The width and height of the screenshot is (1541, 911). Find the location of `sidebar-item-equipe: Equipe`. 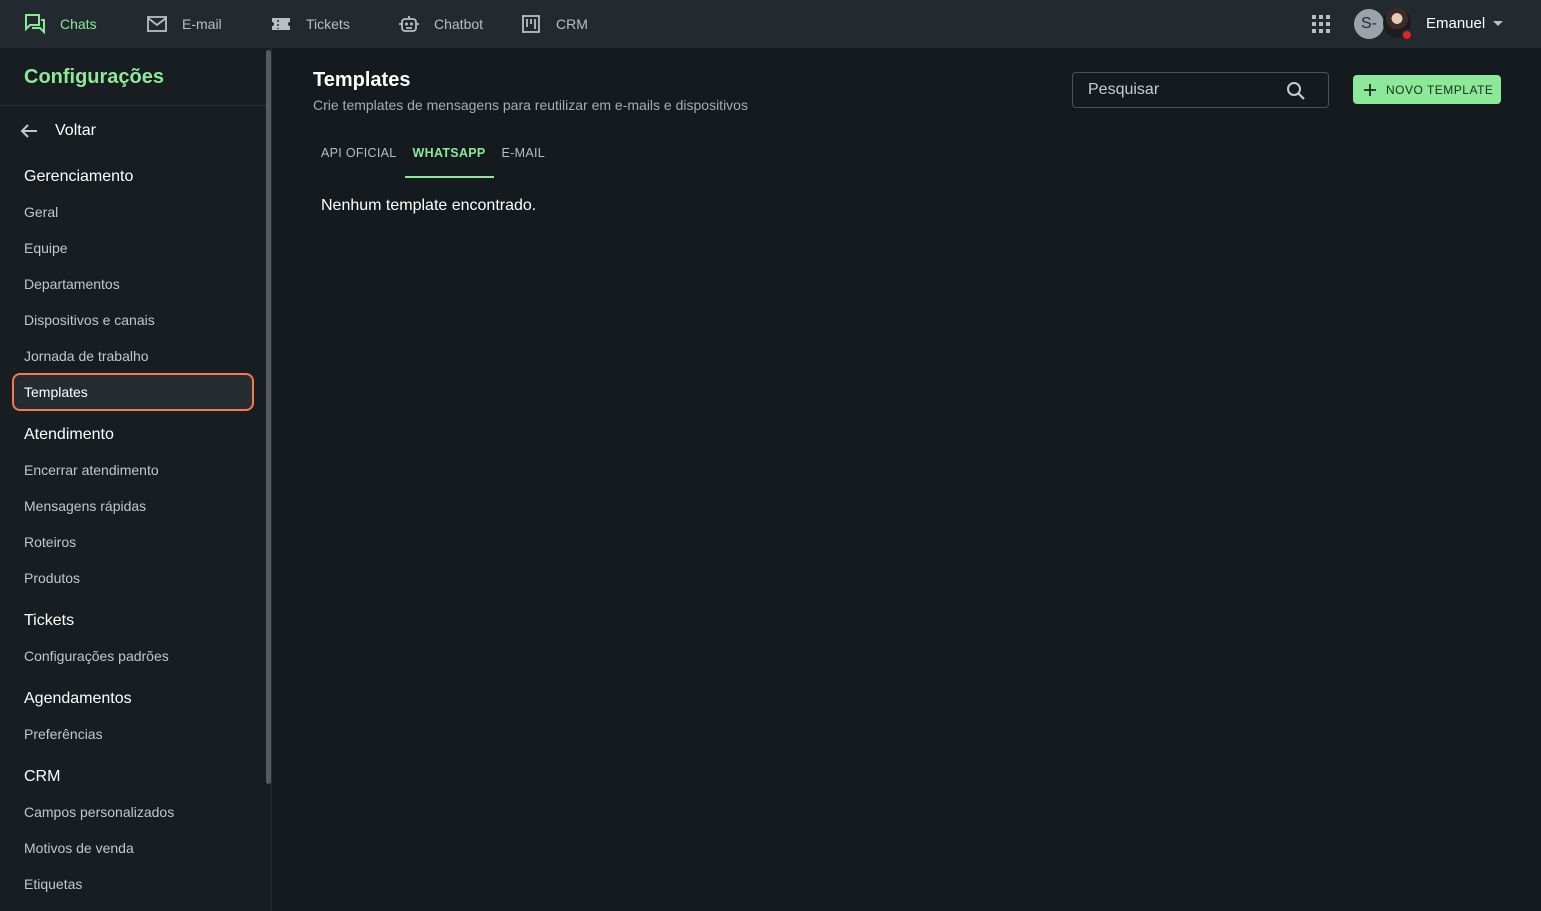

sidebar-item-equipe: Equipe is located at coordinates (46, 248).